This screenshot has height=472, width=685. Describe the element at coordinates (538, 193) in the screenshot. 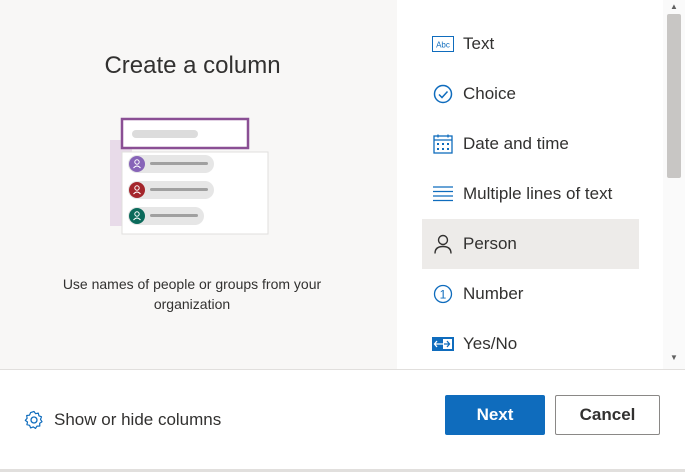

I see `column-type-label: Multiple lines of text` at that location.